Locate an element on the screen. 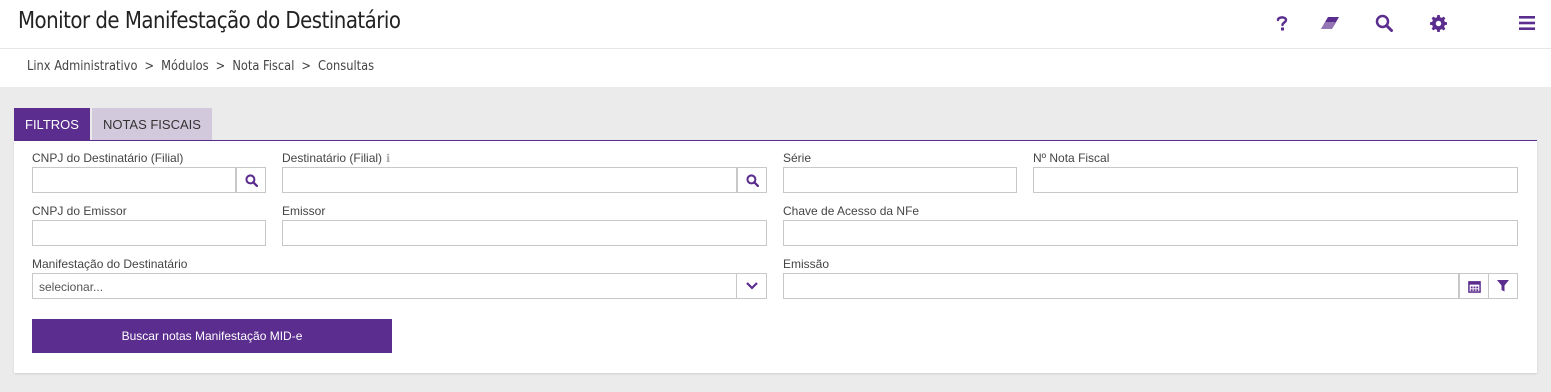 Image resolution: width=1551 pixels, height=392 pixels. destinatario-label-text: Destinatário (Filial) is located at coordinates (332, 158).